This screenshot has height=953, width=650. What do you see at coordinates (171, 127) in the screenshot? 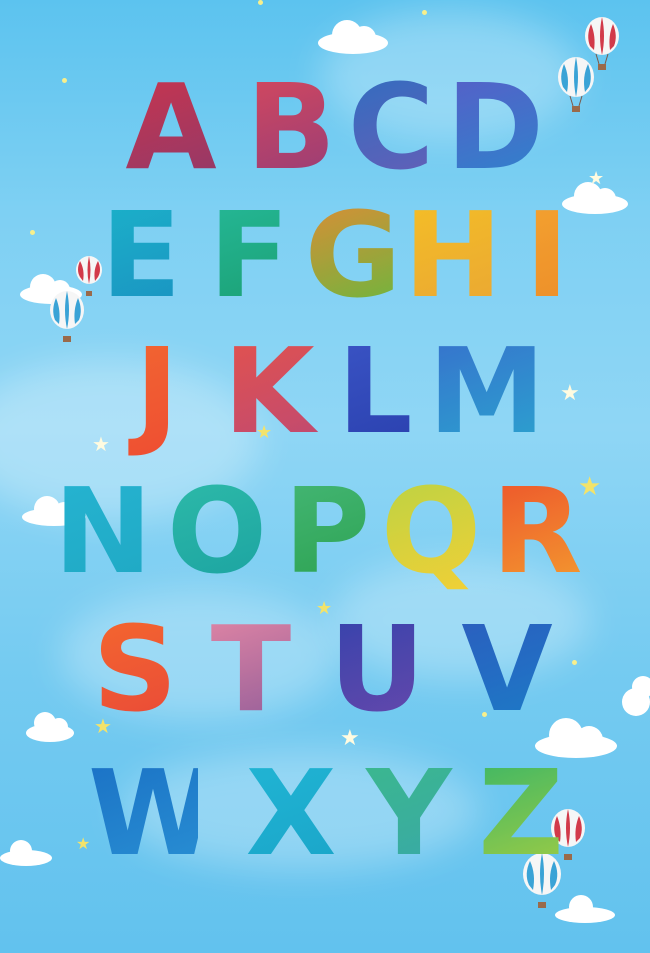
I see `letter-a: A` at bounding box center [171, 127].